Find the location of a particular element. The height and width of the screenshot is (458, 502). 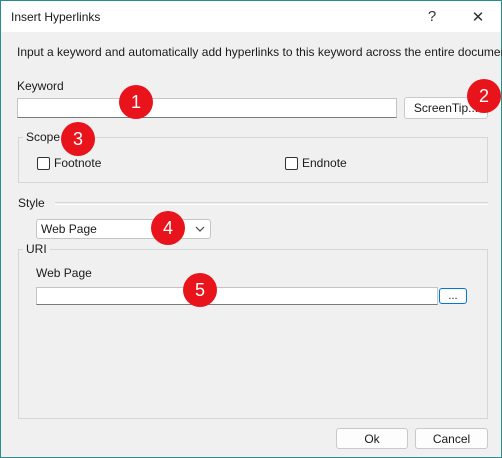

cancel-button: Cancel is located at coordinates (451, 438).